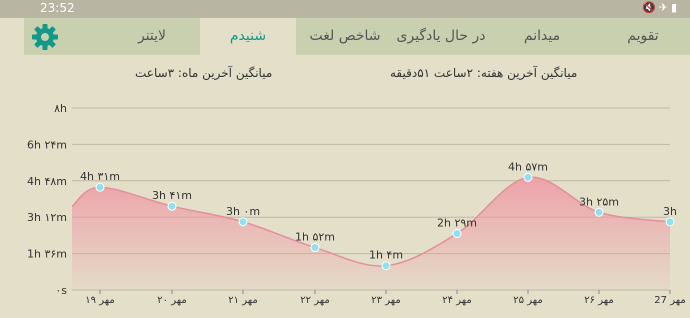 The image size is (690, 318). What do you see at coordinates (386, 255) in the screenshot?
I see `data-label: 1h ۴m` at bounding box center [386, 255].